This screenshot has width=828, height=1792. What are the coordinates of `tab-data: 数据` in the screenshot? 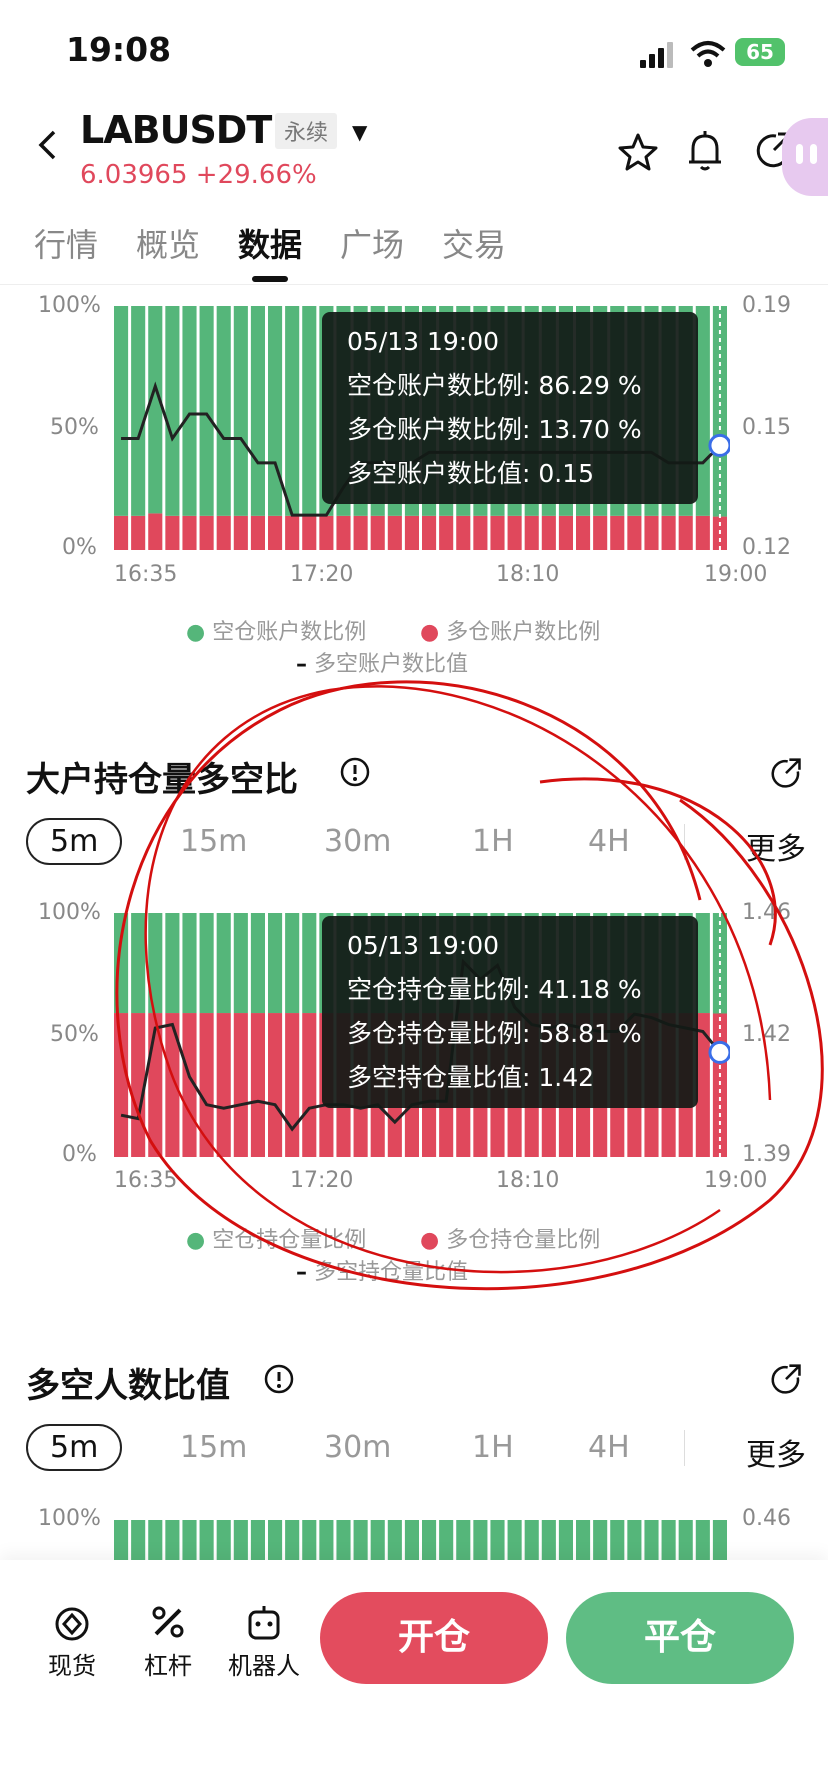 It's located at (270, 243).